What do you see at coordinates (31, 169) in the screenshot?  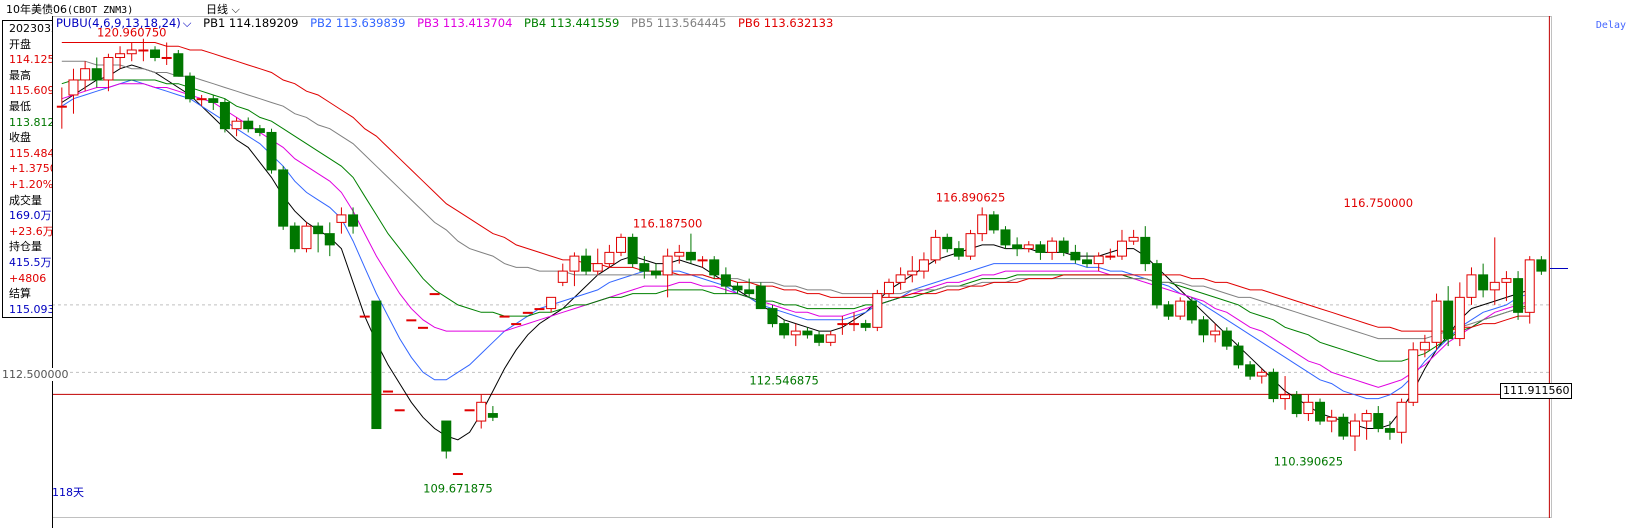 I see `change-value: +1.3750` at bounding box center [31, 169].